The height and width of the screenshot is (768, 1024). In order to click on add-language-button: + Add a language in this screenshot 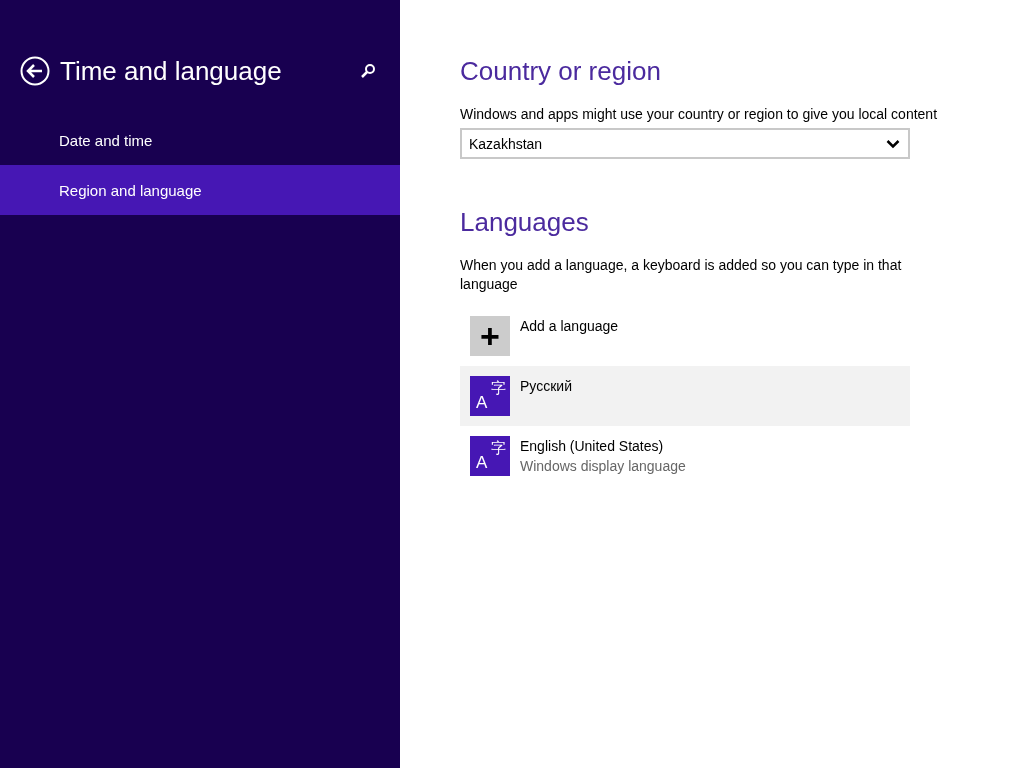, I will do `click(685, 336)`.